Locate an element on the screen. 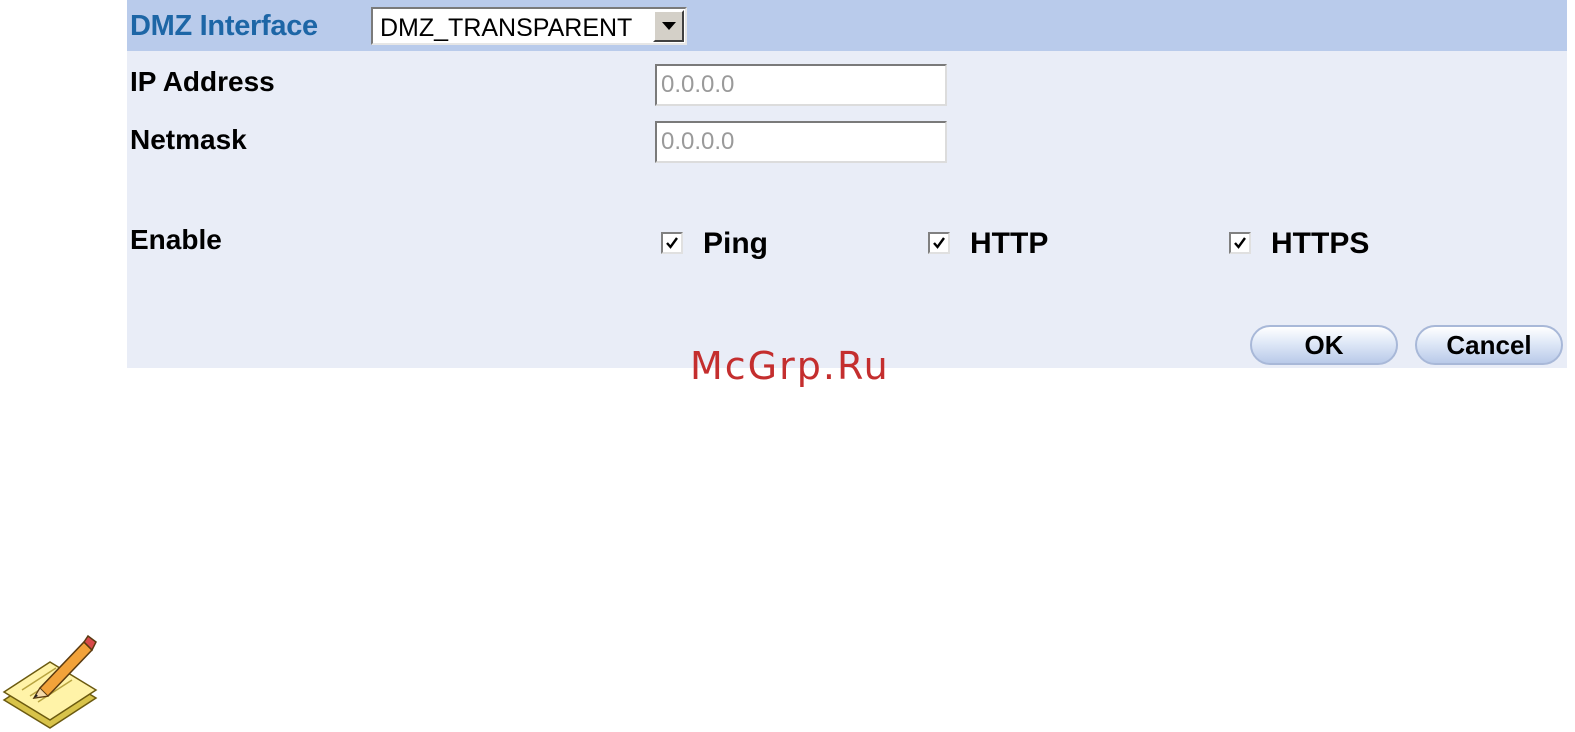 The height and width of the screenshot is (732, 1575). enable-label: Enable is located at coordinates (176, 239).